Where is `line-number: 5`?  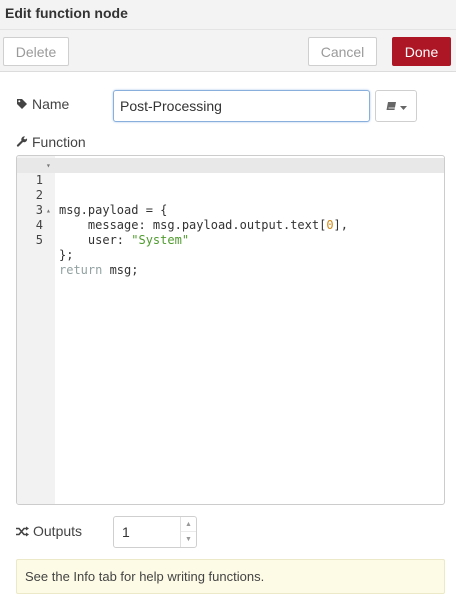 line-number: 5 is located at coordinates (39, 240).